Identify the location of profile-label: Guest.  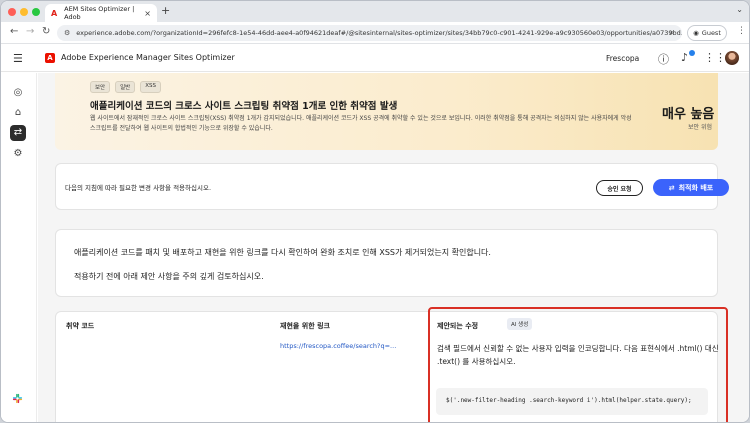
(711, 33).